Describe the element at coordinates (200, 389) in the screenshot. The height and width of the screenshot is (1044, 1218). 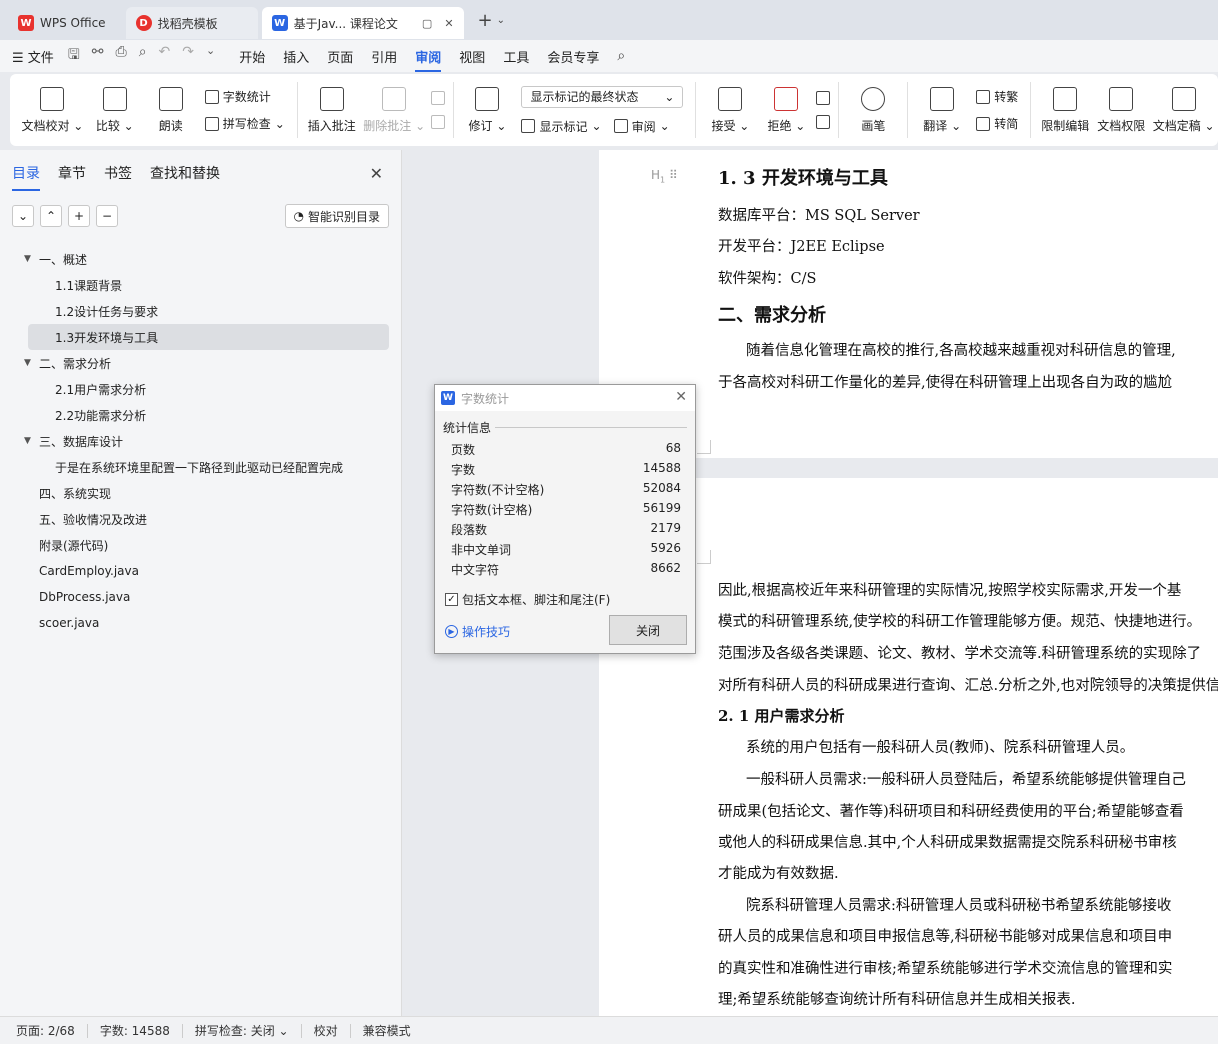
I see `toc-item: 2.1用户需求分析` at that location.